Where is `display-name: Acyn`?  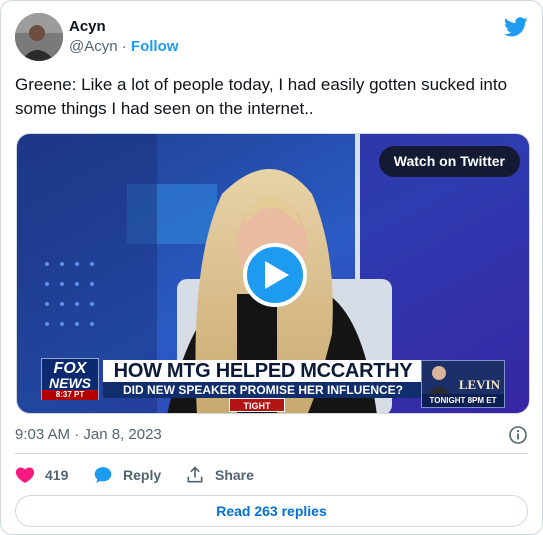 display-name: Acyn is located at coordinates (123, 27).